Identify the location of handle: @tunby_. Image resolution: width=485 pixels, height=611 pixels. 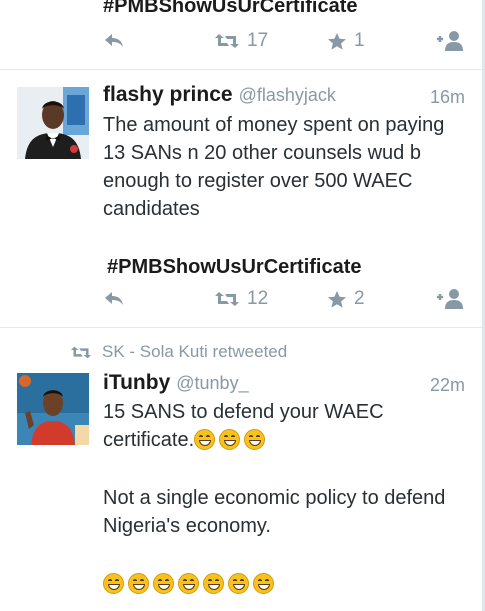
(212, 383).